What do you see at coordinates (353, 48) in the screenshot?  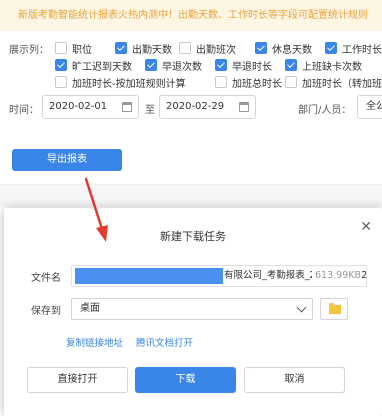 I see `checkbox-work-hours: 工作时长` at bounding box center [353, 48].